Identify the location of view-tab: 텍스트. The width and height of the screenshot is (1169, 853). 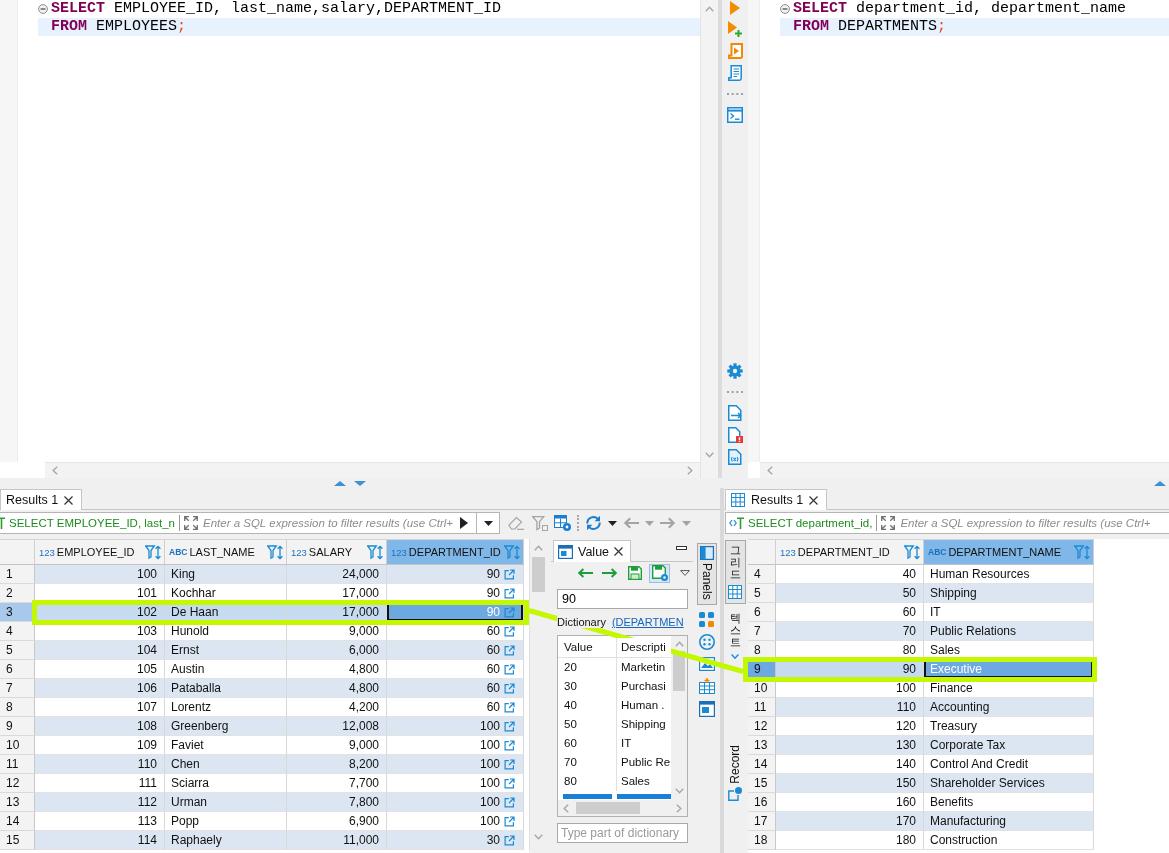
(735, 636).